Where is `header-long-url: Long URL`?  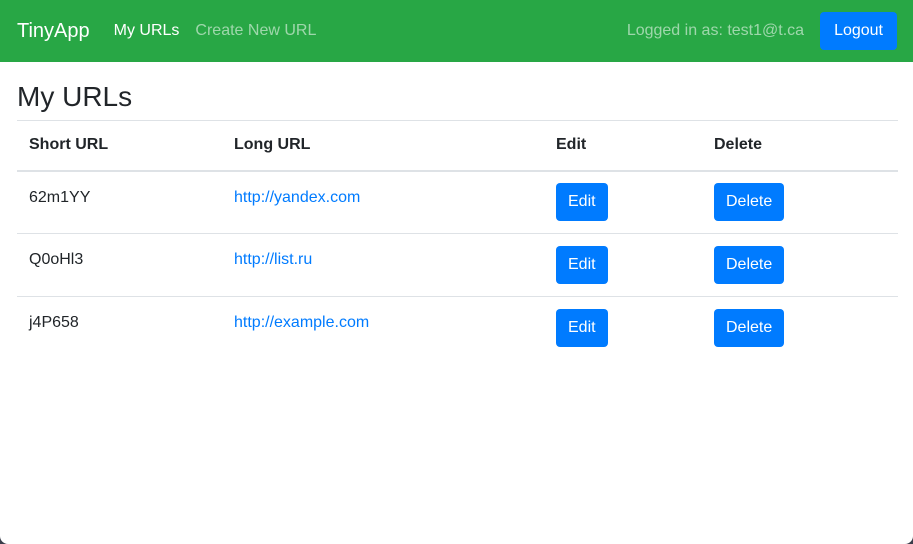 header-long-url: Long URL is located at coordinates (383, 146).